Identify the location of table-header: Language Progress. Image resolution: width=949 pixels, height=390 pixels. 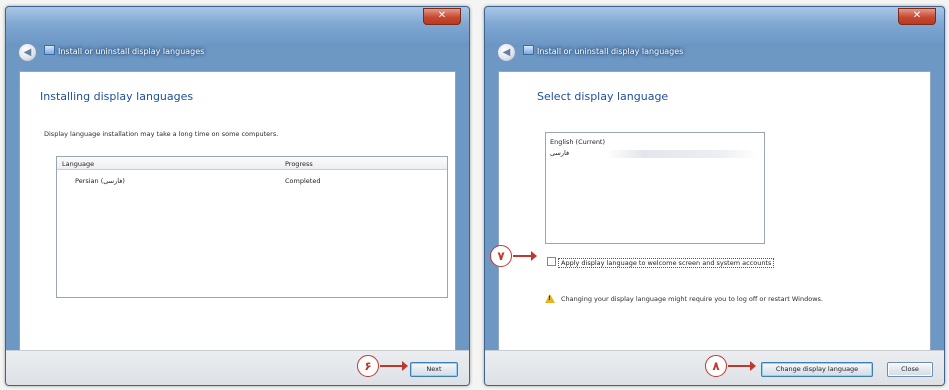
(252, 163).